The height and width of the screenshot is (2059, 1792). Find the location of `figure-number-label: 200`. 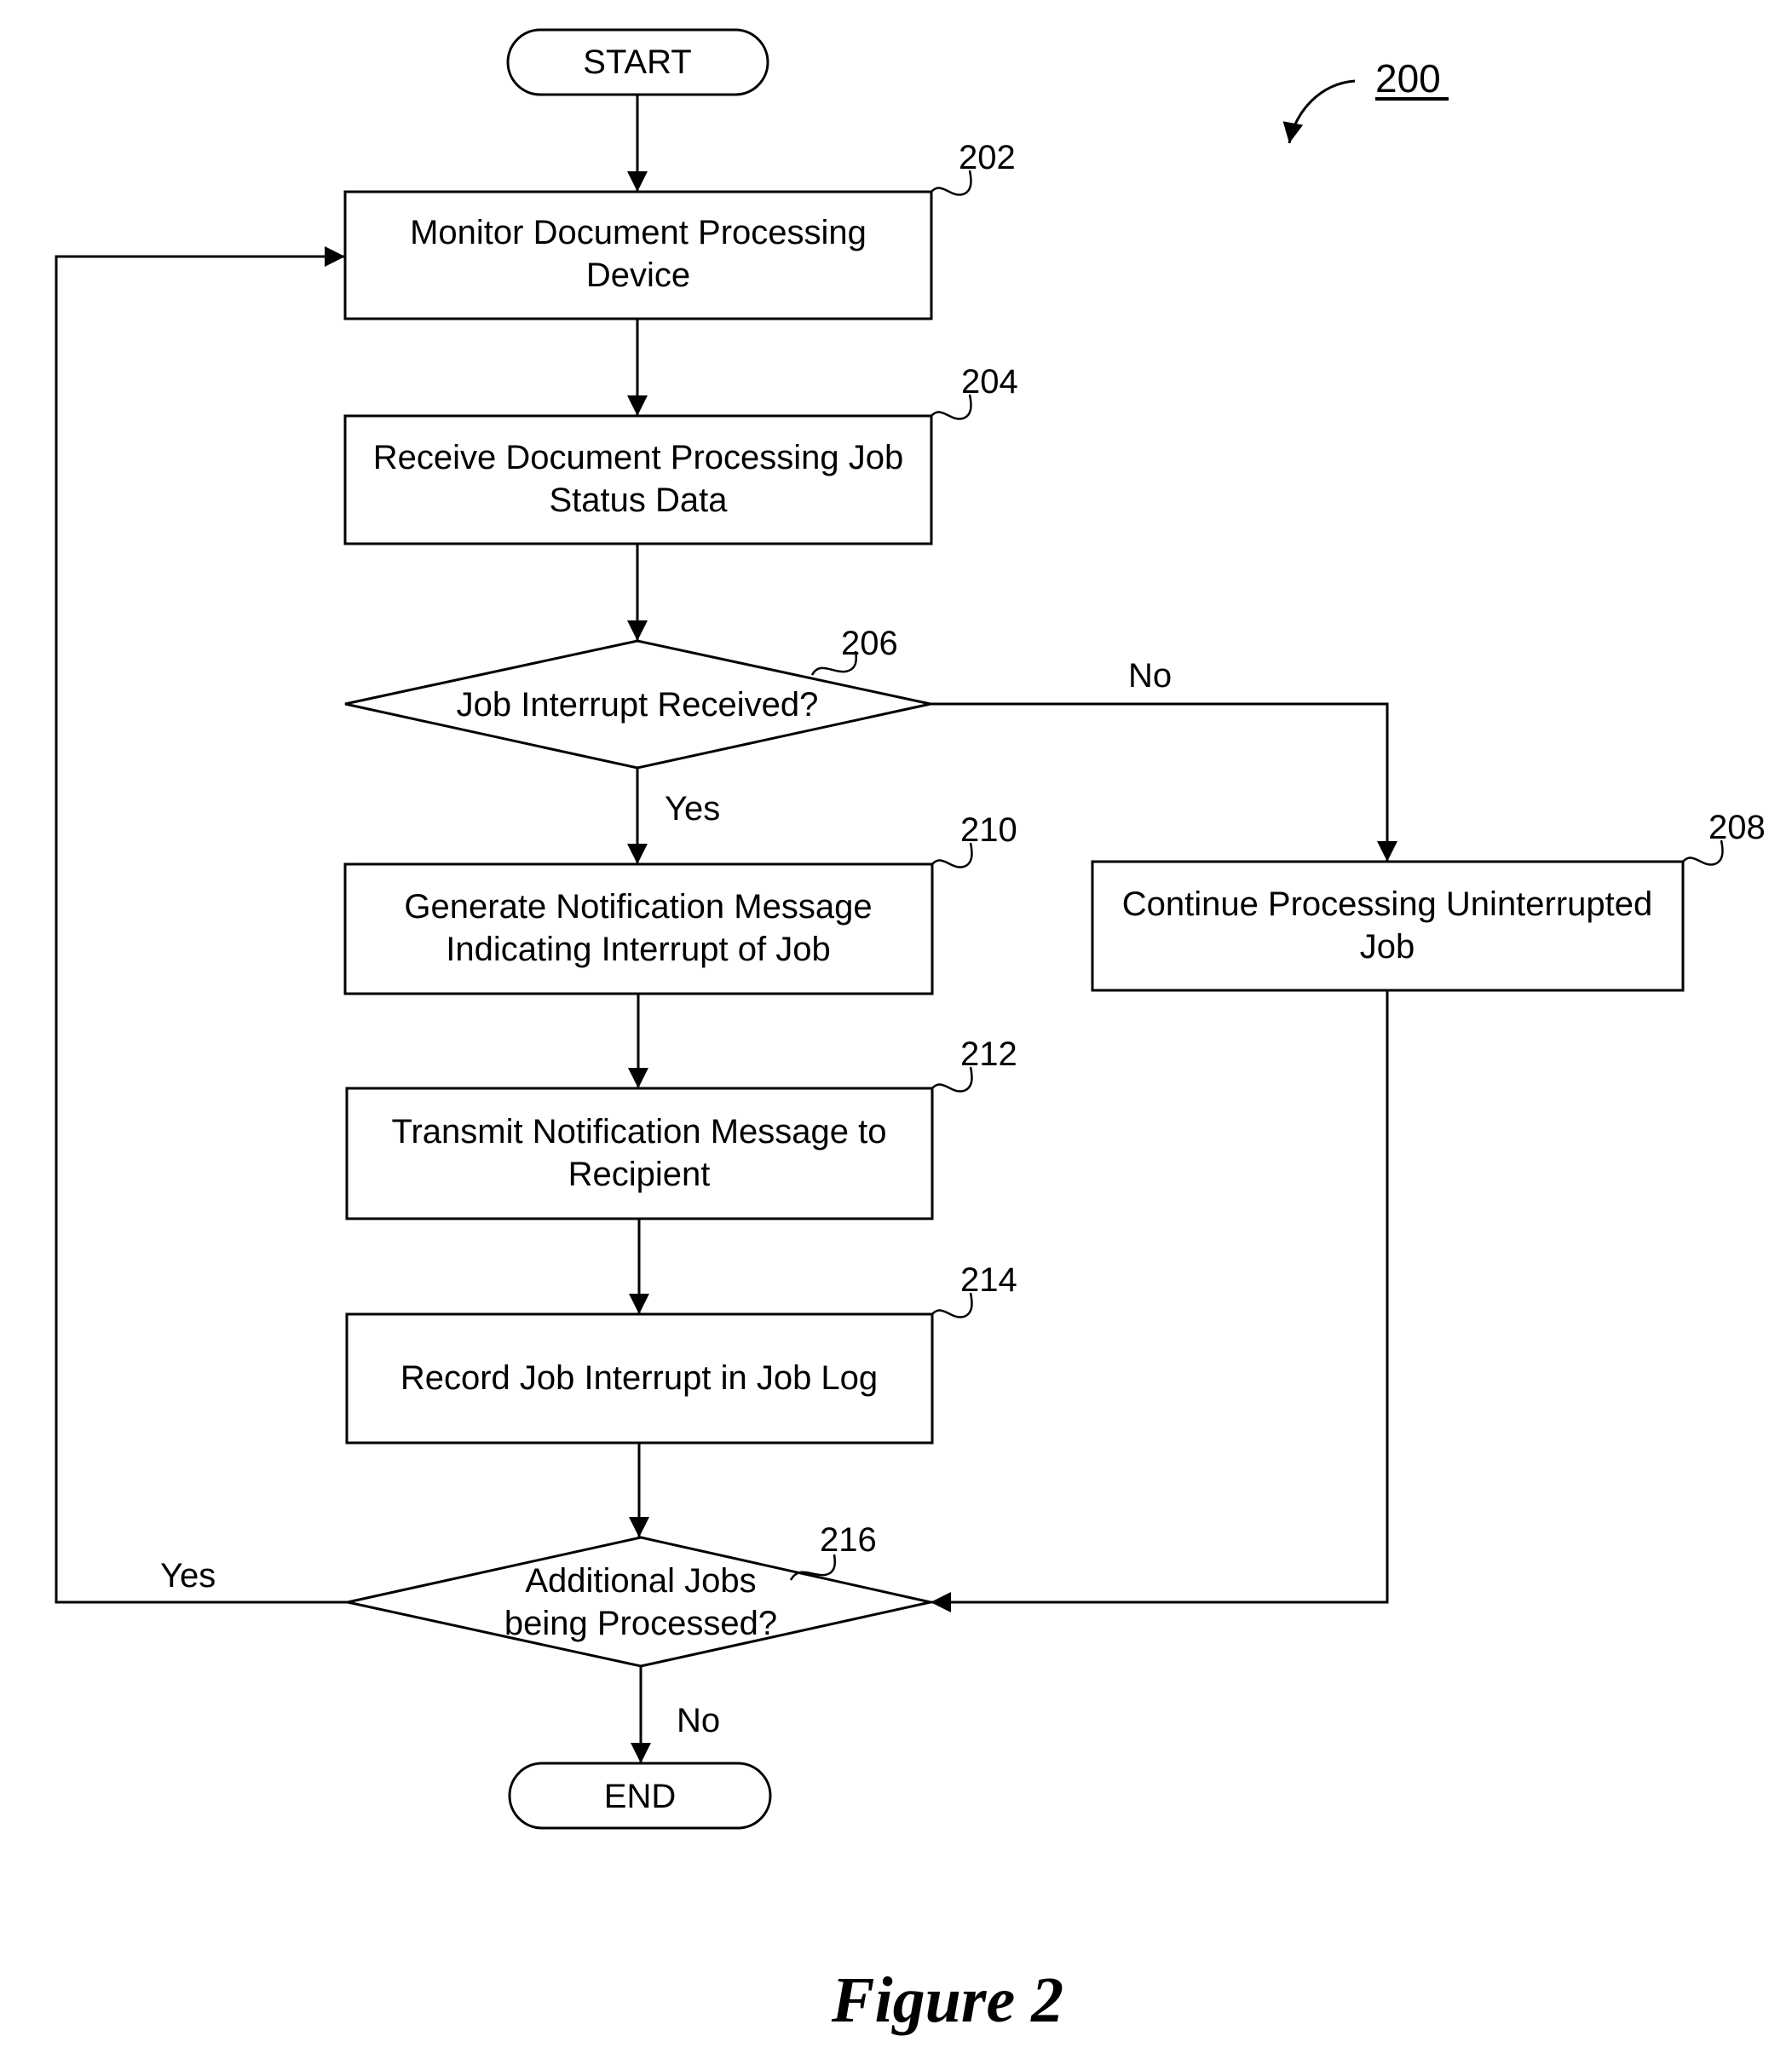

figure-number-label: 200 is located at coordinates (1408, 78).